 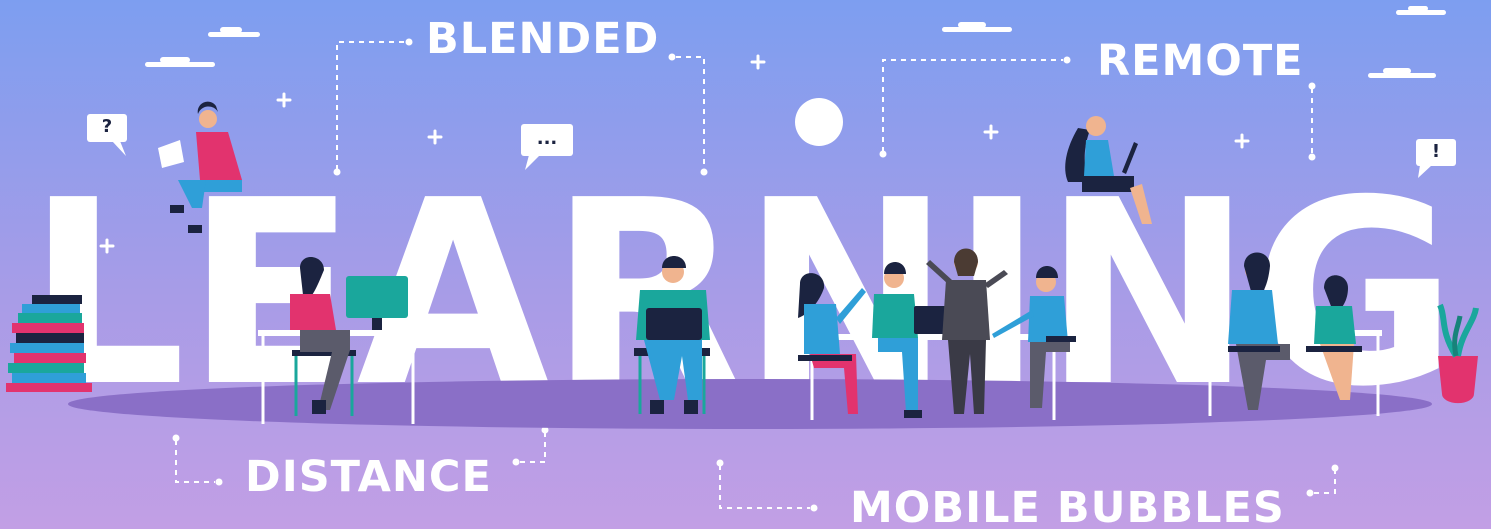 What do you see at coordinates (49, 343) in the screenshot?
I see `book-stack` at bounding box center [49, 343].